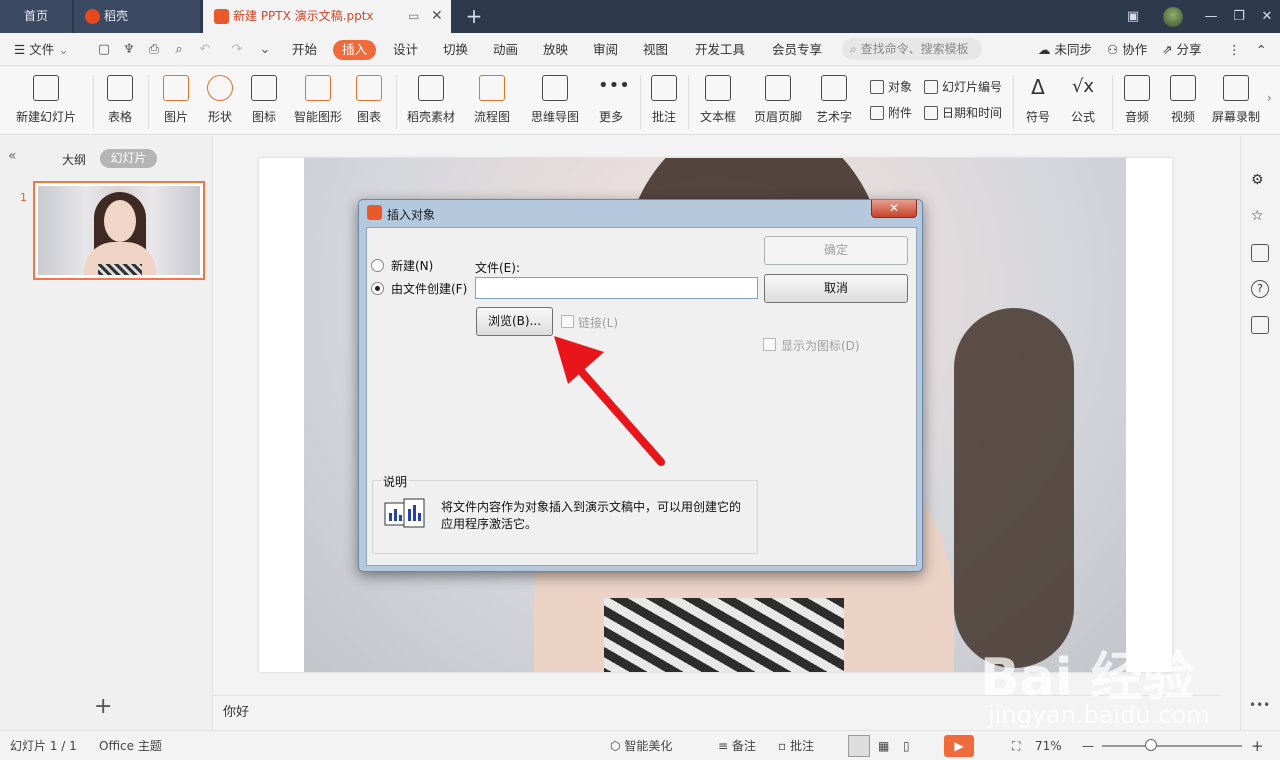 This screenshot has width=1280, height=760. What do you see at coordinates (1088, 746) in the screenshot?
I see `zoom-out-icon: —` at bounding box center [1088, 746].